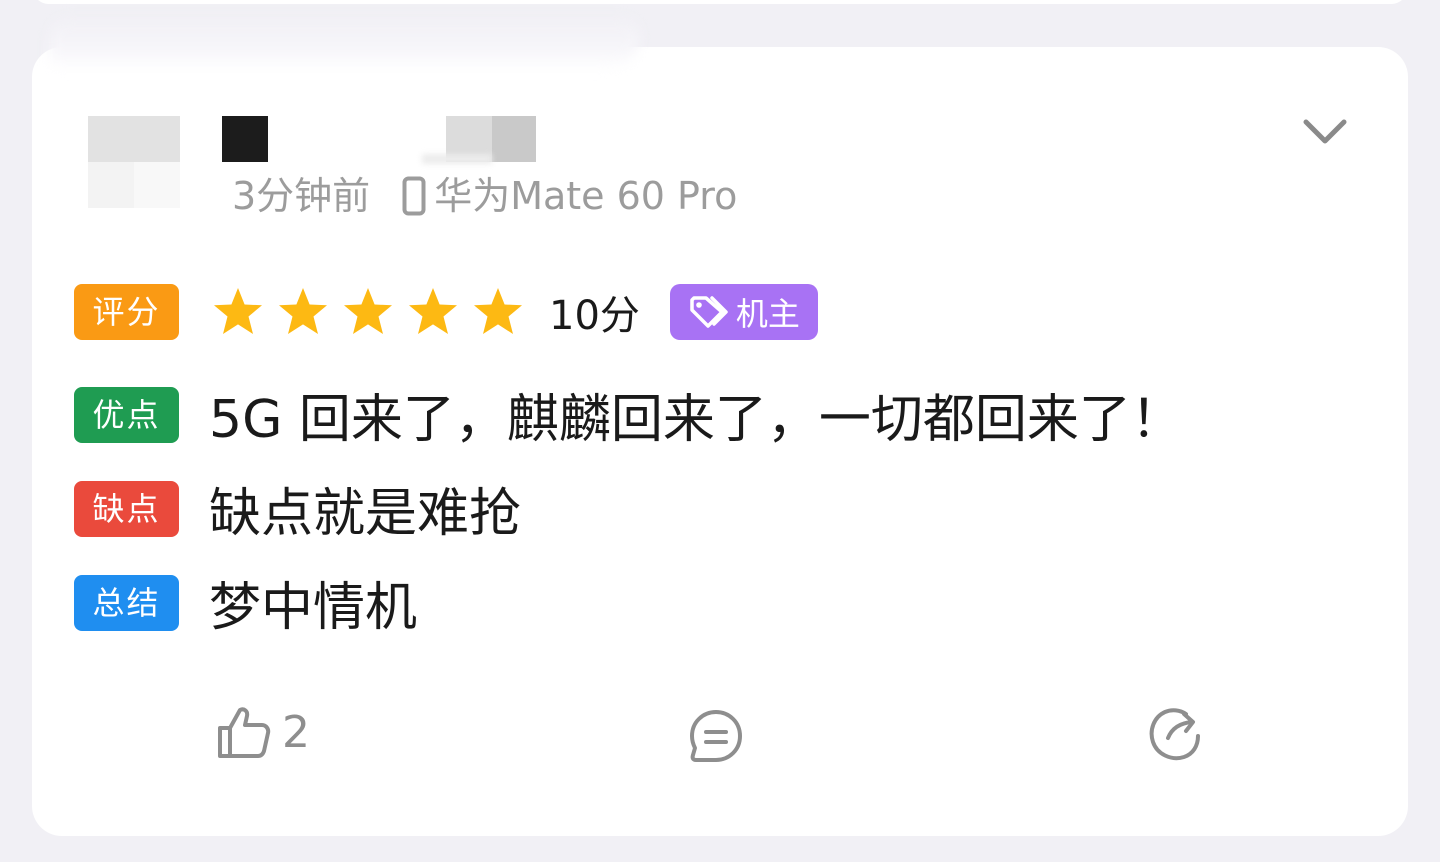 The width and height of the screenshot is (1440, 862). I want to click on previous-card, so click(720, 2).